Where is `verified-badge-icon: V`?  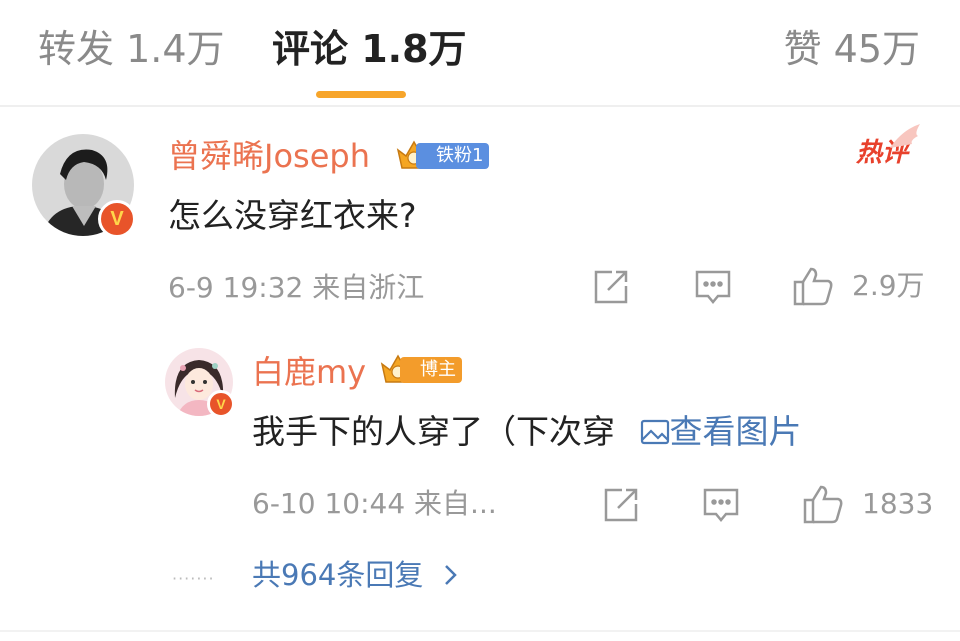 verified-badge-icon: V is located at coordinates (117, 219).